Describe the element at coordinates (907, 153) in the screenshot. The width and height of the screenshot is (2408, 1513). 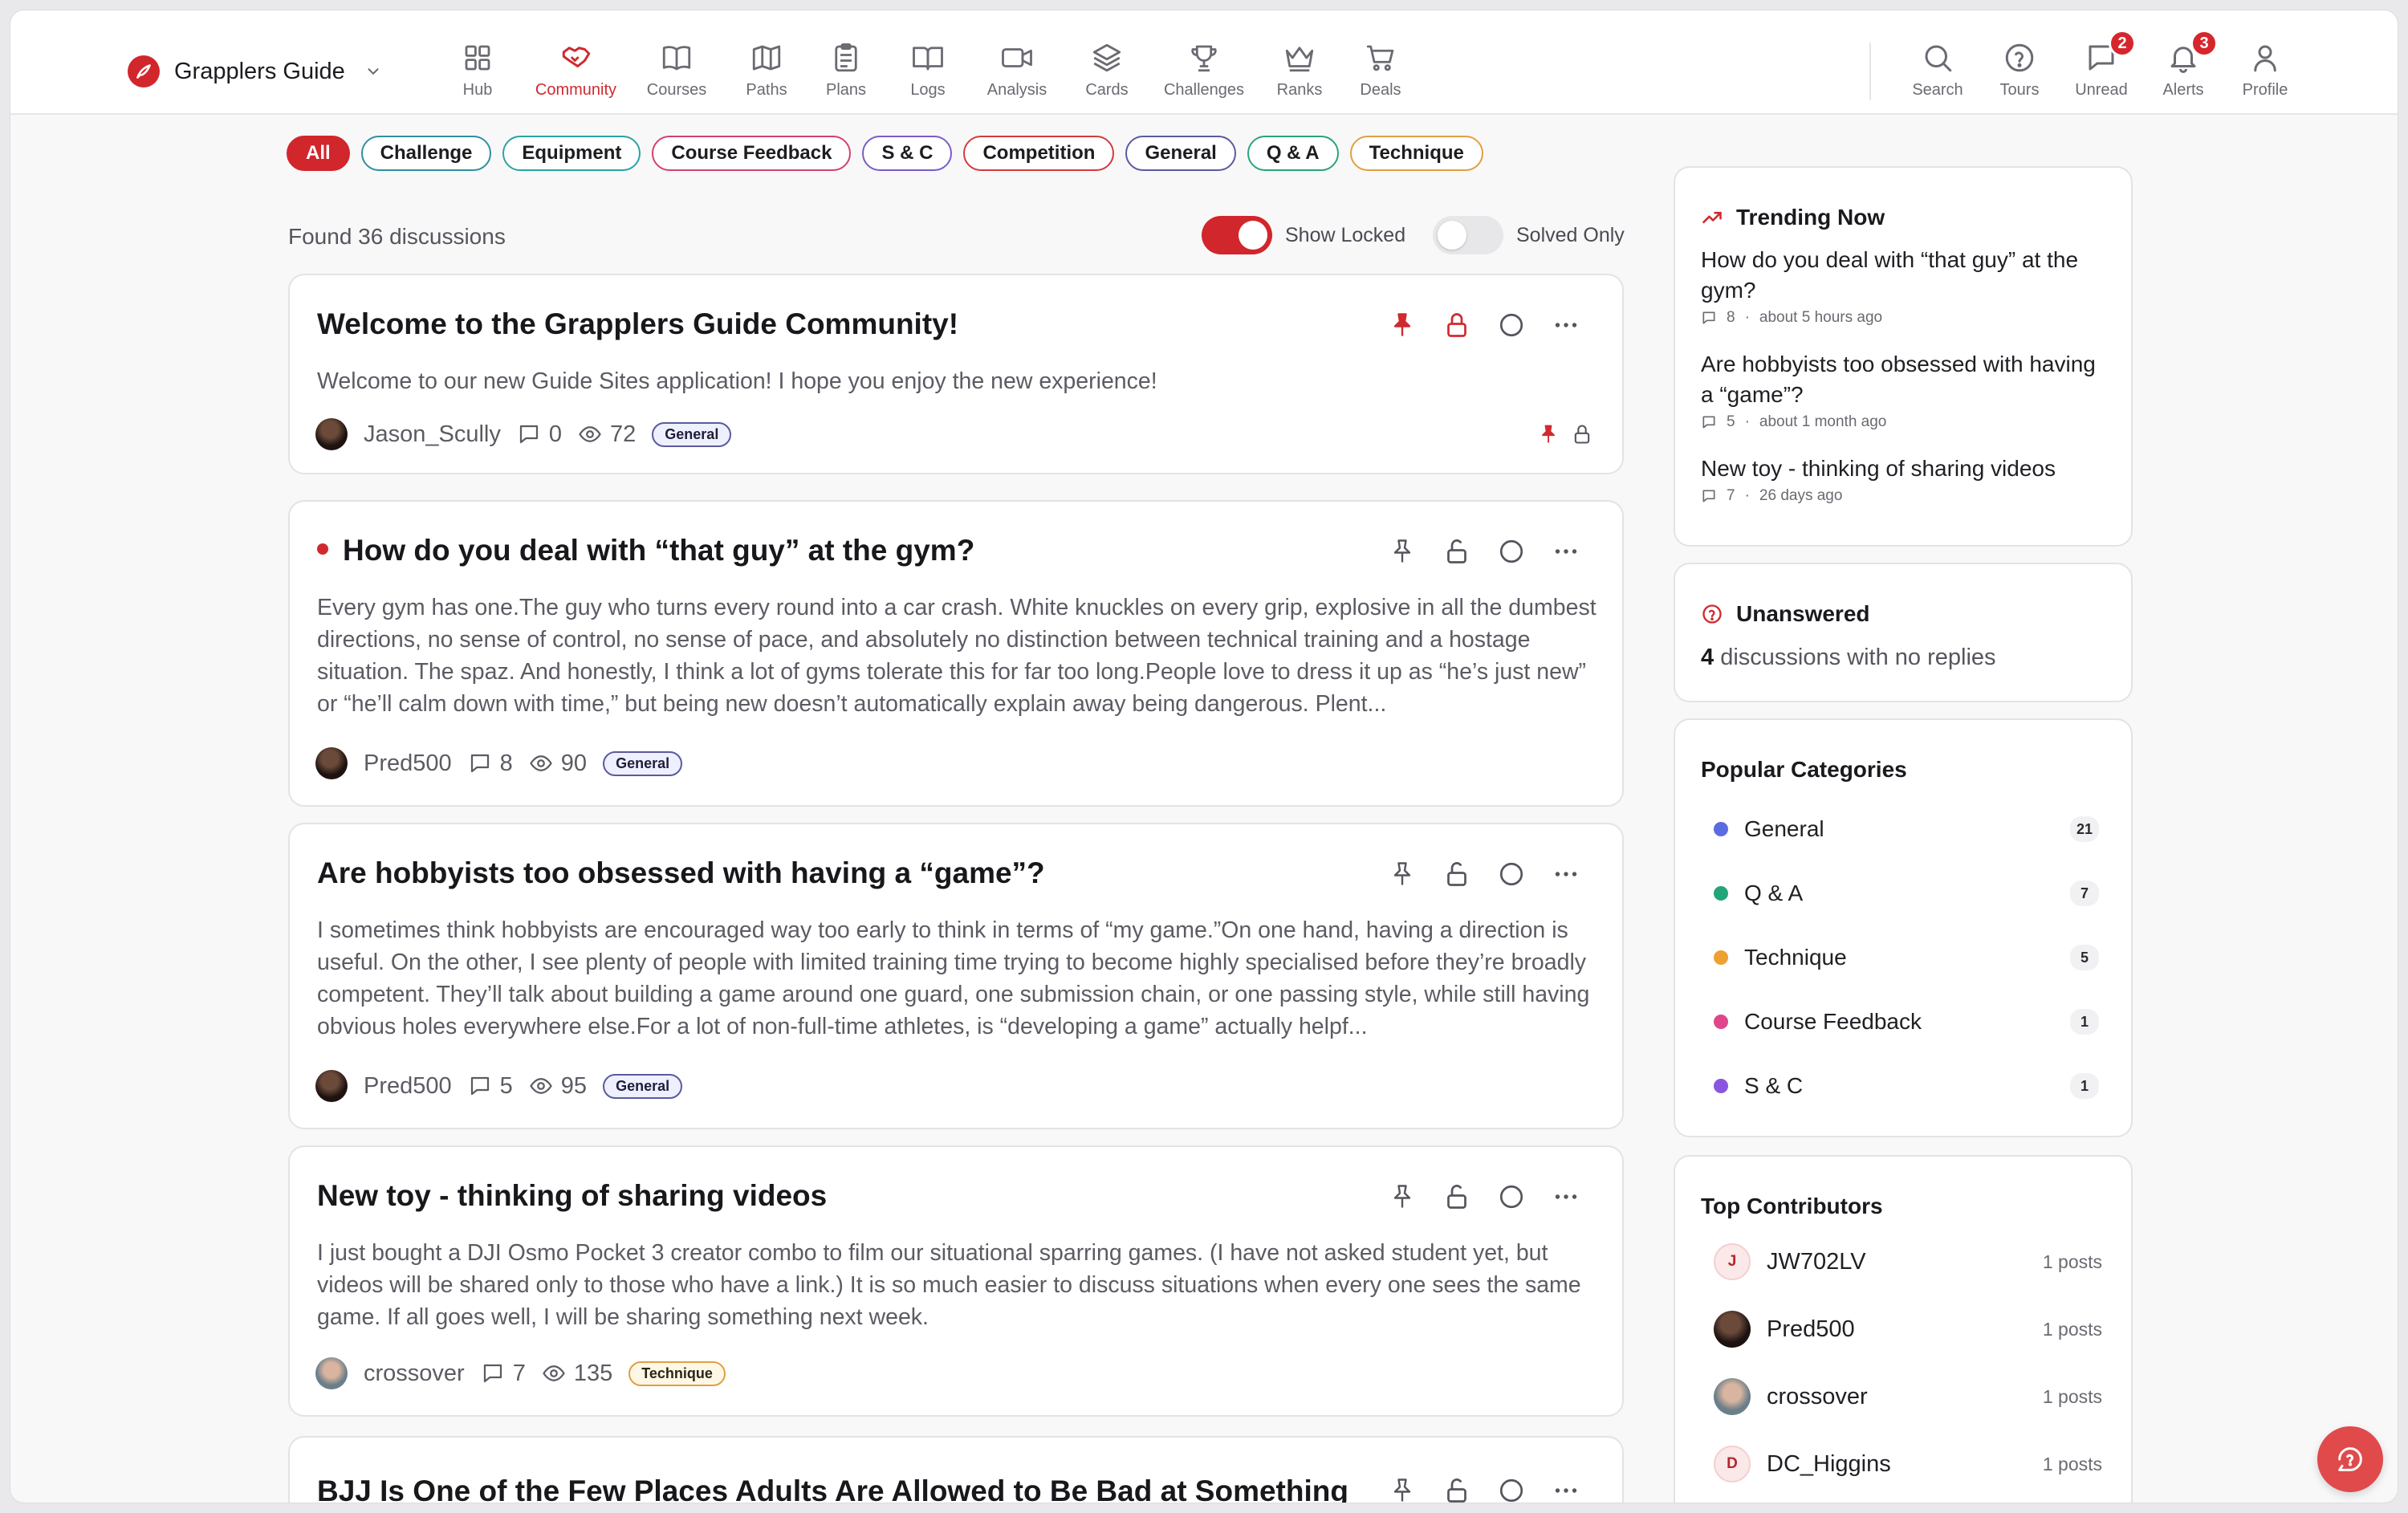
I see `filter-s-and-c: S & C` at that location.